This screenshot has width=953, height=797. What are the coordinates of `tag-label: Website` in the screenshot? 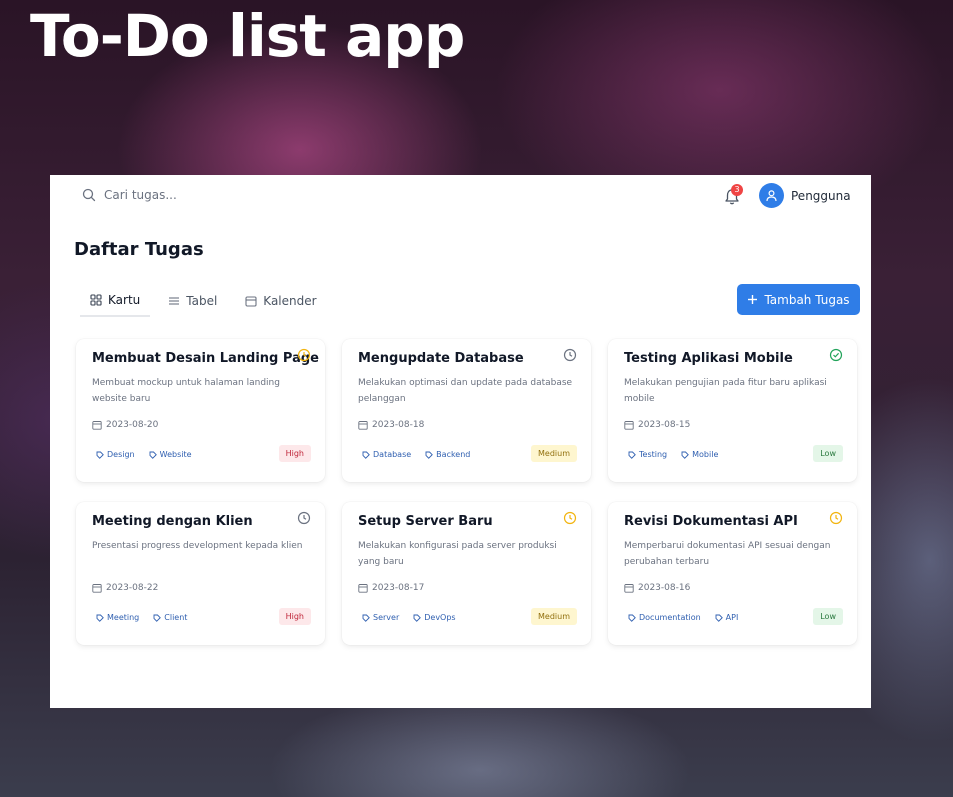 It's located at (175, 454).